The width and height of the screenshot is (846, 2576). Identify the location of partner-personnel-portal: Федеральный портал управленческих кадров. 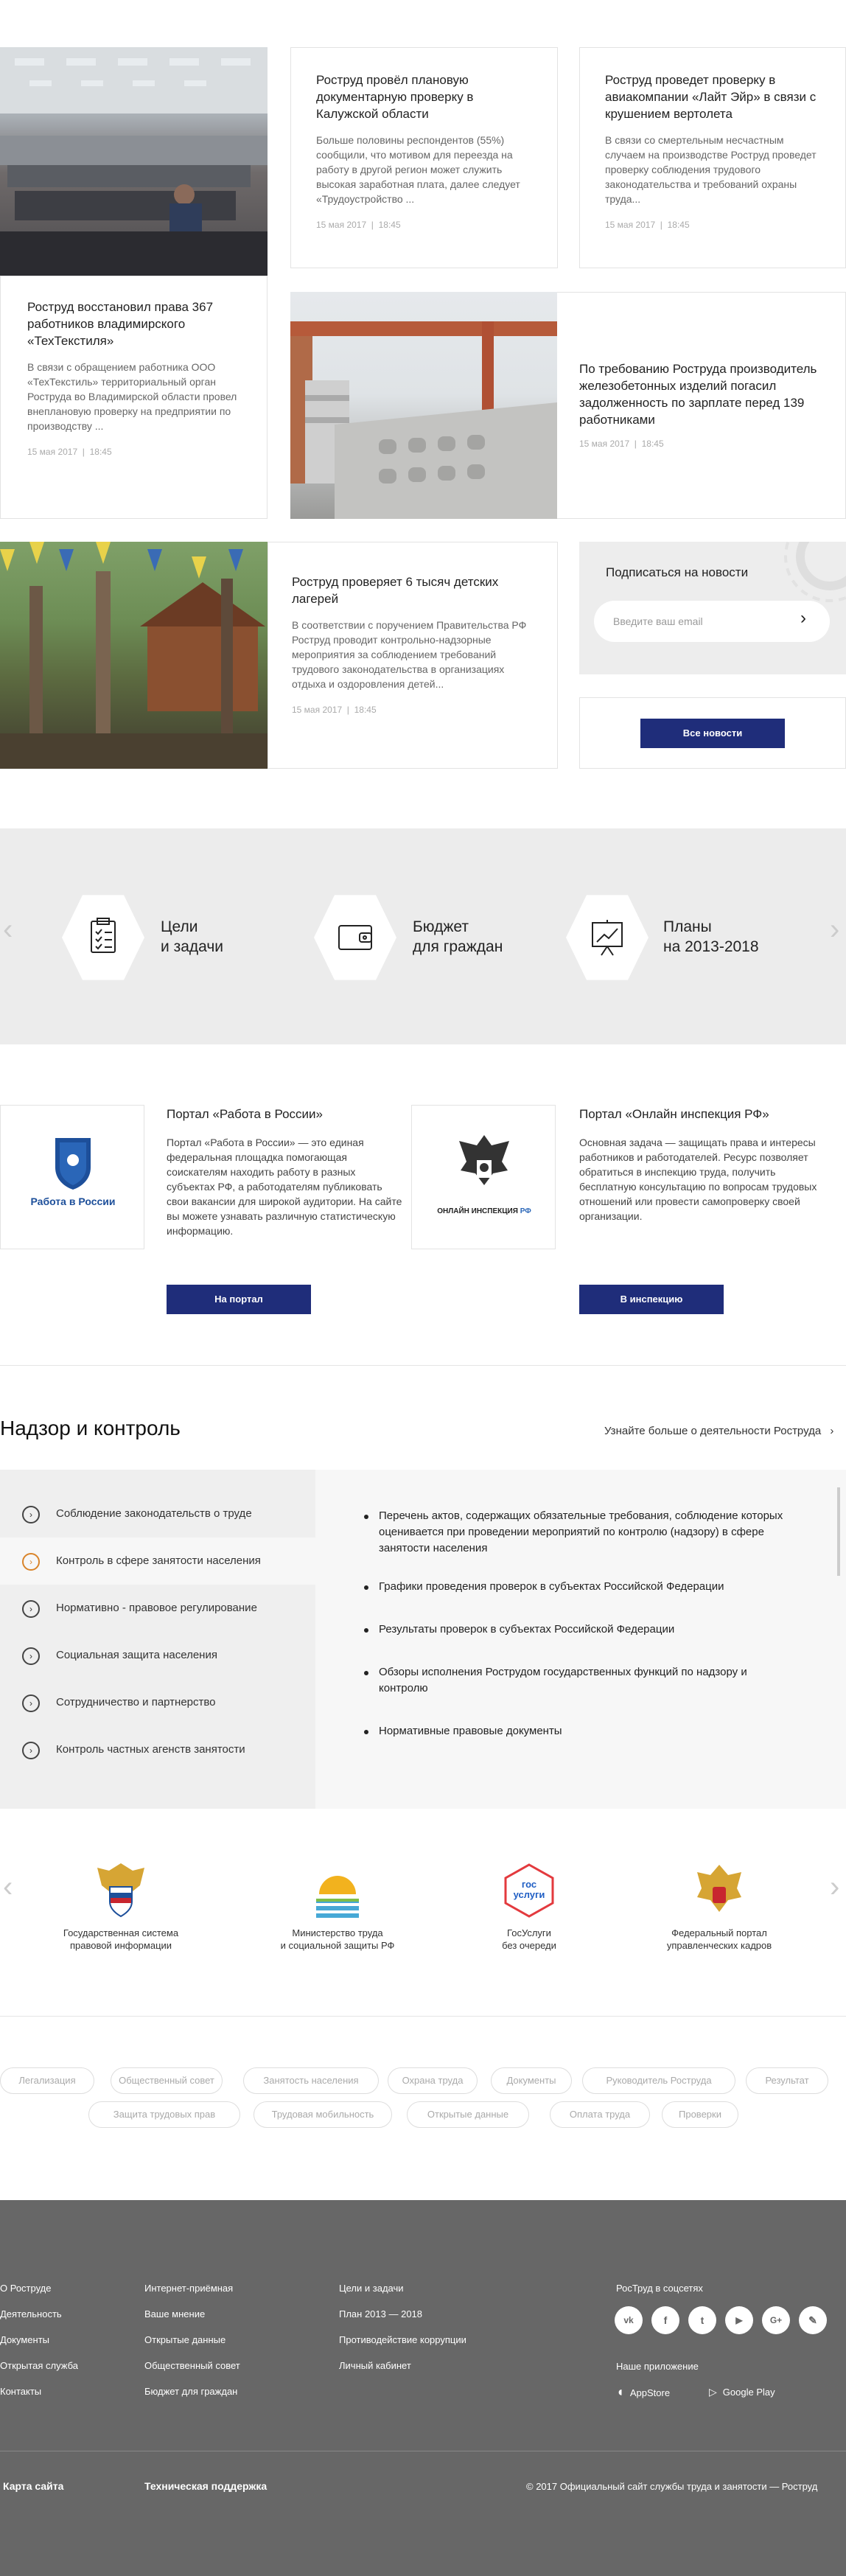
(720, 1904).